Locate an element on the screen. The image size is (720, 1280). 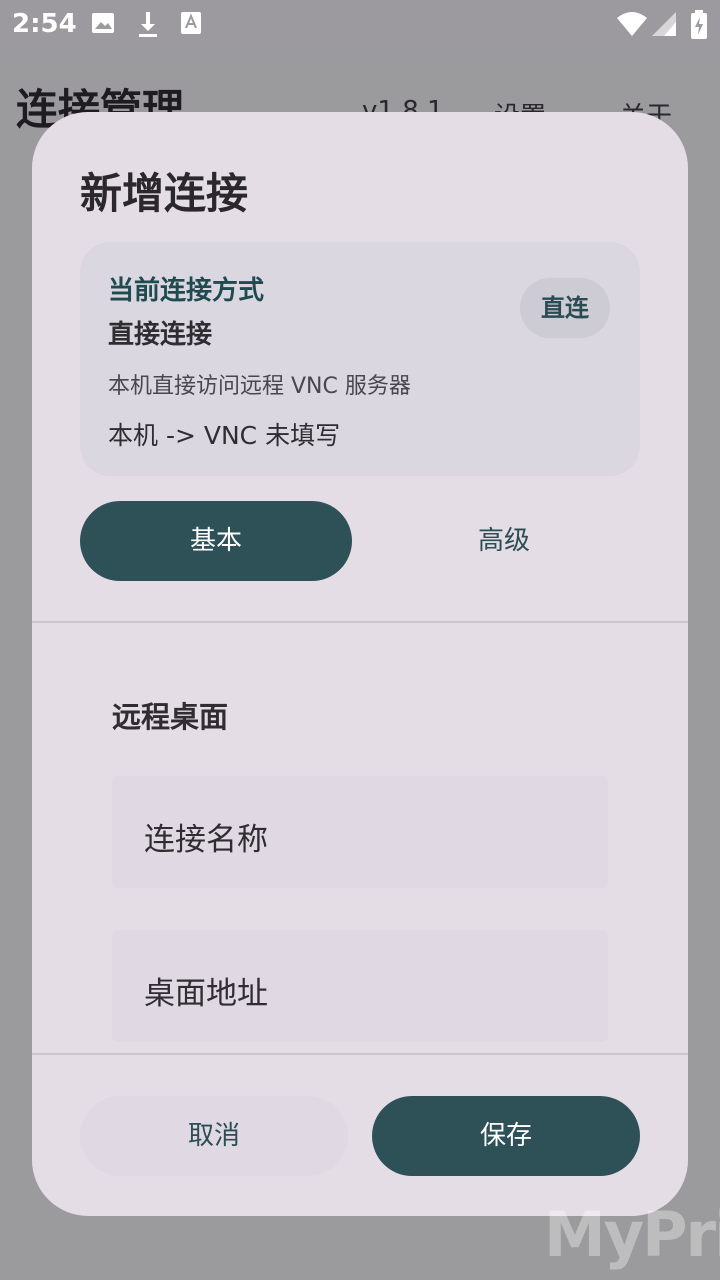
status-time: 2:54 is located at coordinates (44, 24).